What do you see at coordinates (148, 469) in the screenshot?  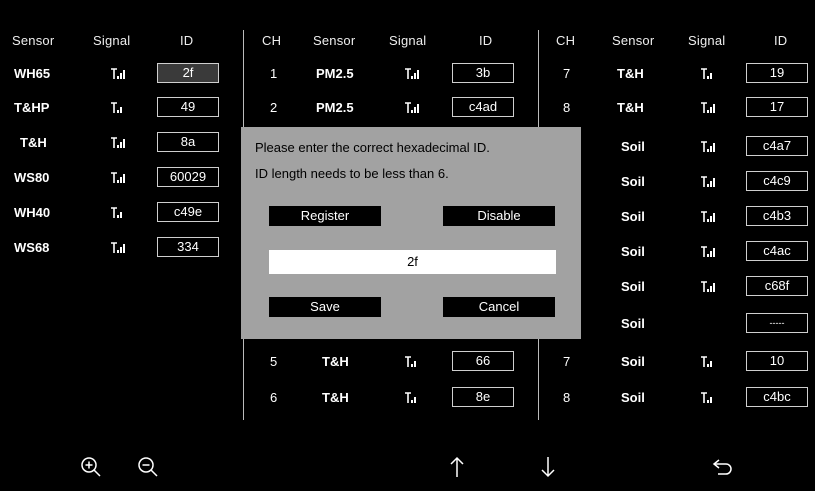 I see `zoom-out-icon` at bounding box center [148, 469].